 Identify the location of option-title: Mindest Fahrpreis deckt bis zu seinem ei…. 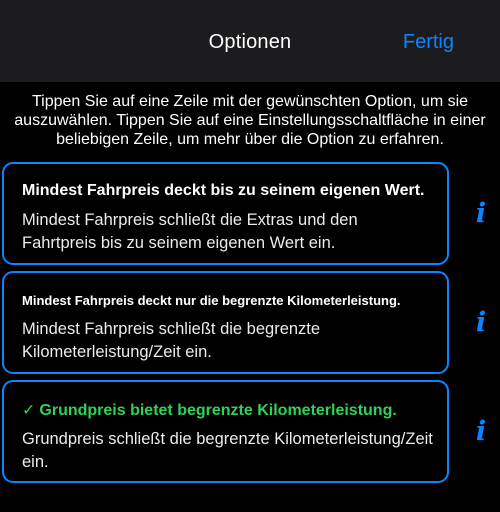
(223, 190).